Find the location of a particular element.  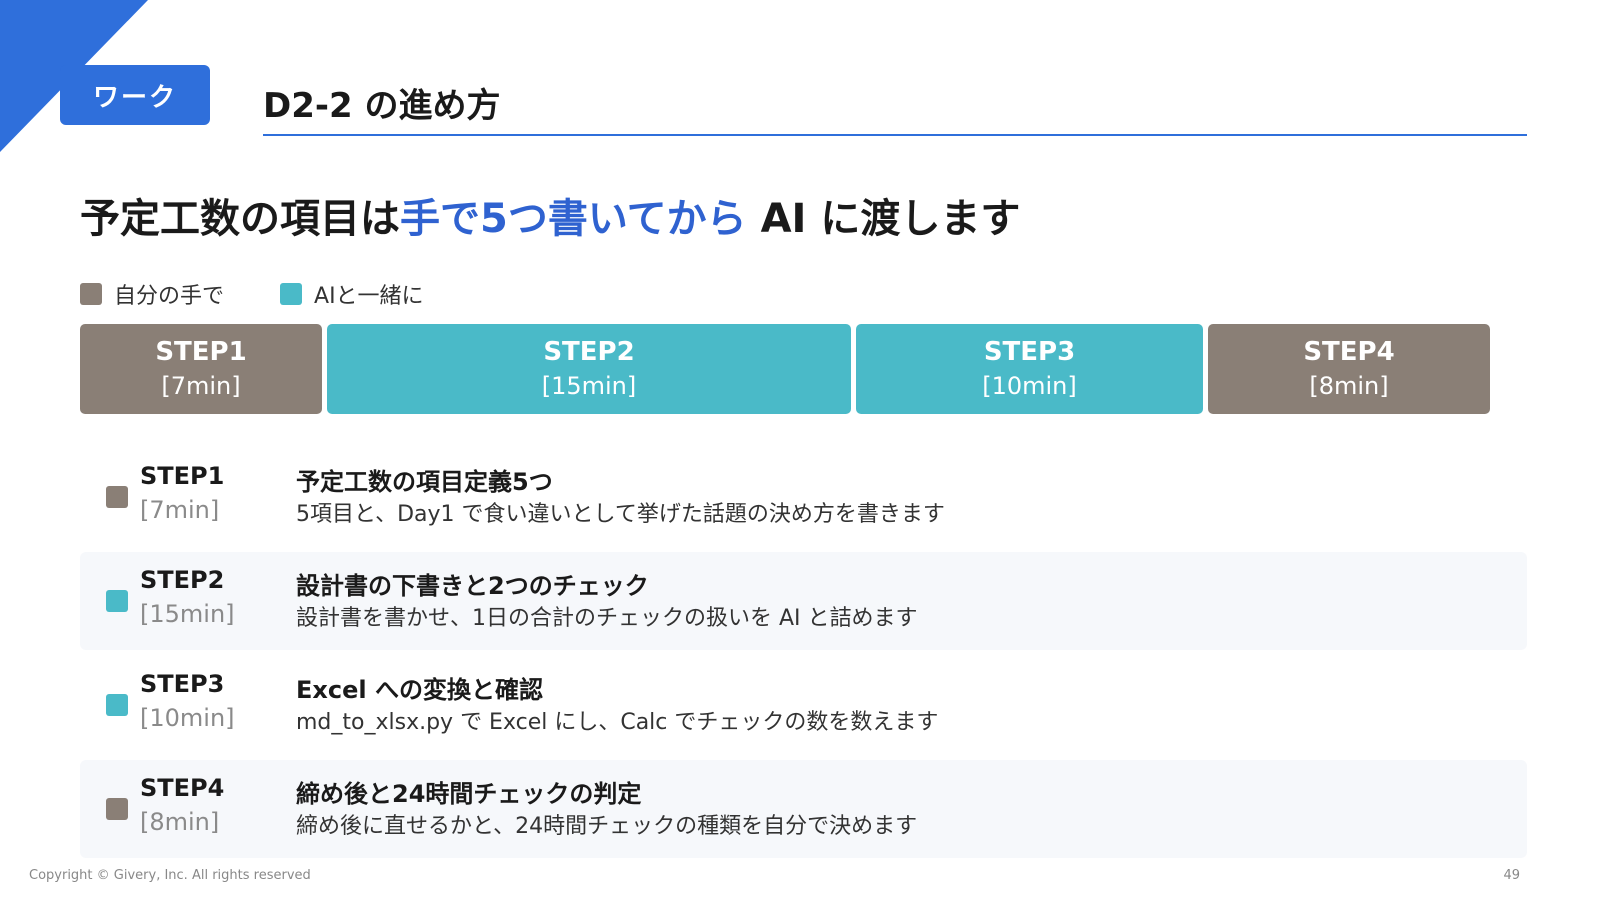

headline: 予定工数の項目は手で5つ書いてから AI に渡します is located at coordinates (550, 215).